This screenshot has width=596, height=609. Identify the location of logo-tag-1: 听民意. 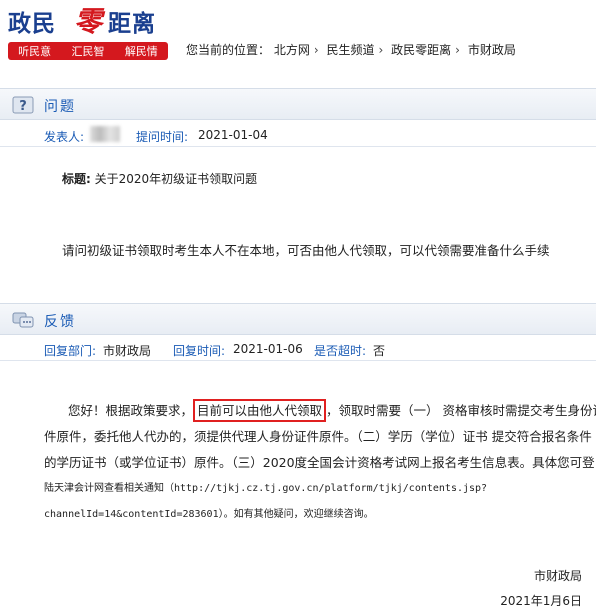
(35, 51).